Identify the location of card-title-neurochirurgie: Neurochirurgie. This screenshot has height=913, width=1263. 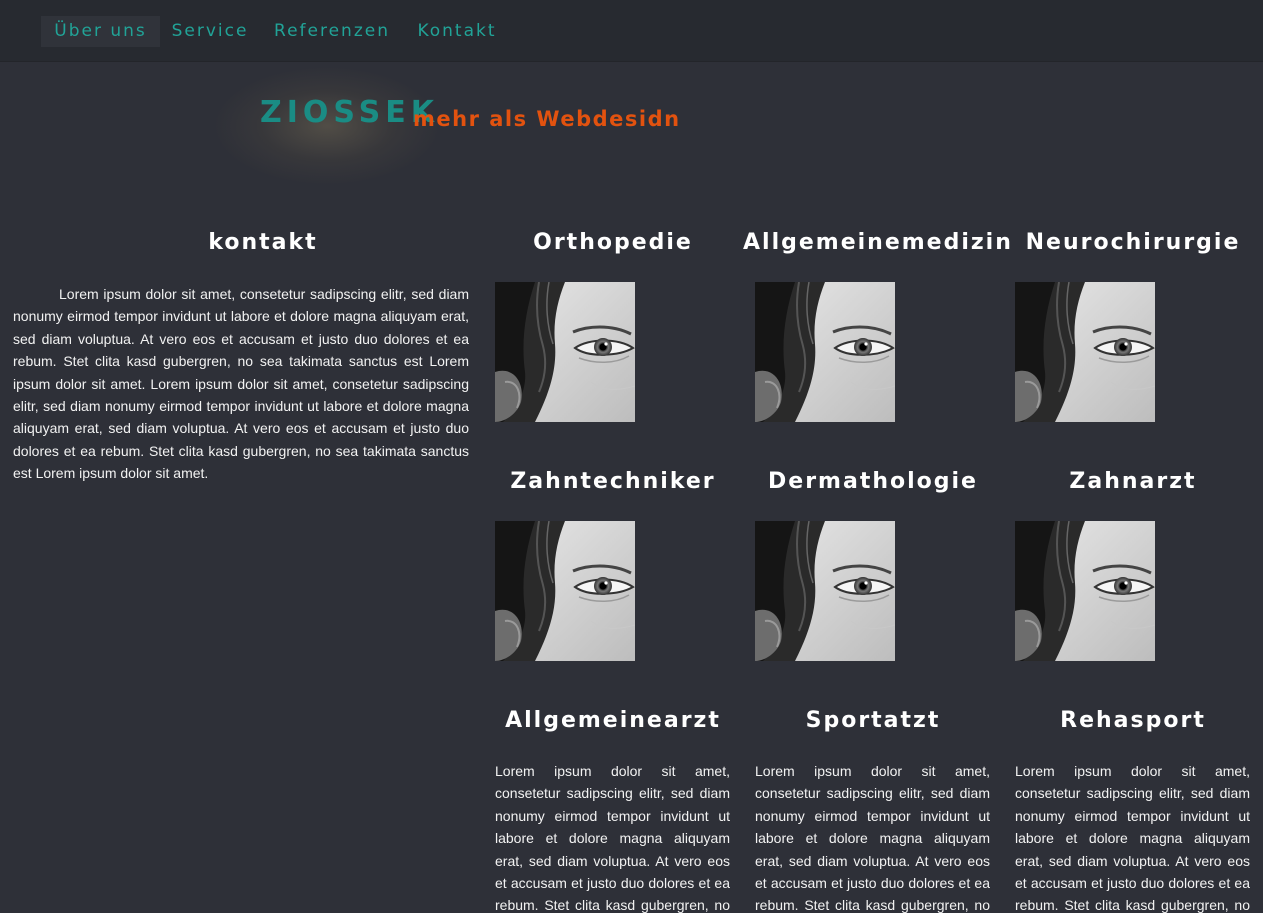
(1133, 242).